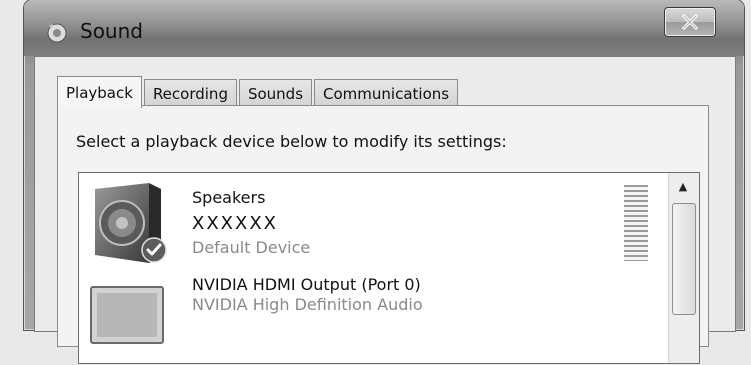 The height and width of the screenshot is (365, 751). Describe the element at coordinates (386, 93) in the screenshot. I see `tab-communications: Communications` at that location.